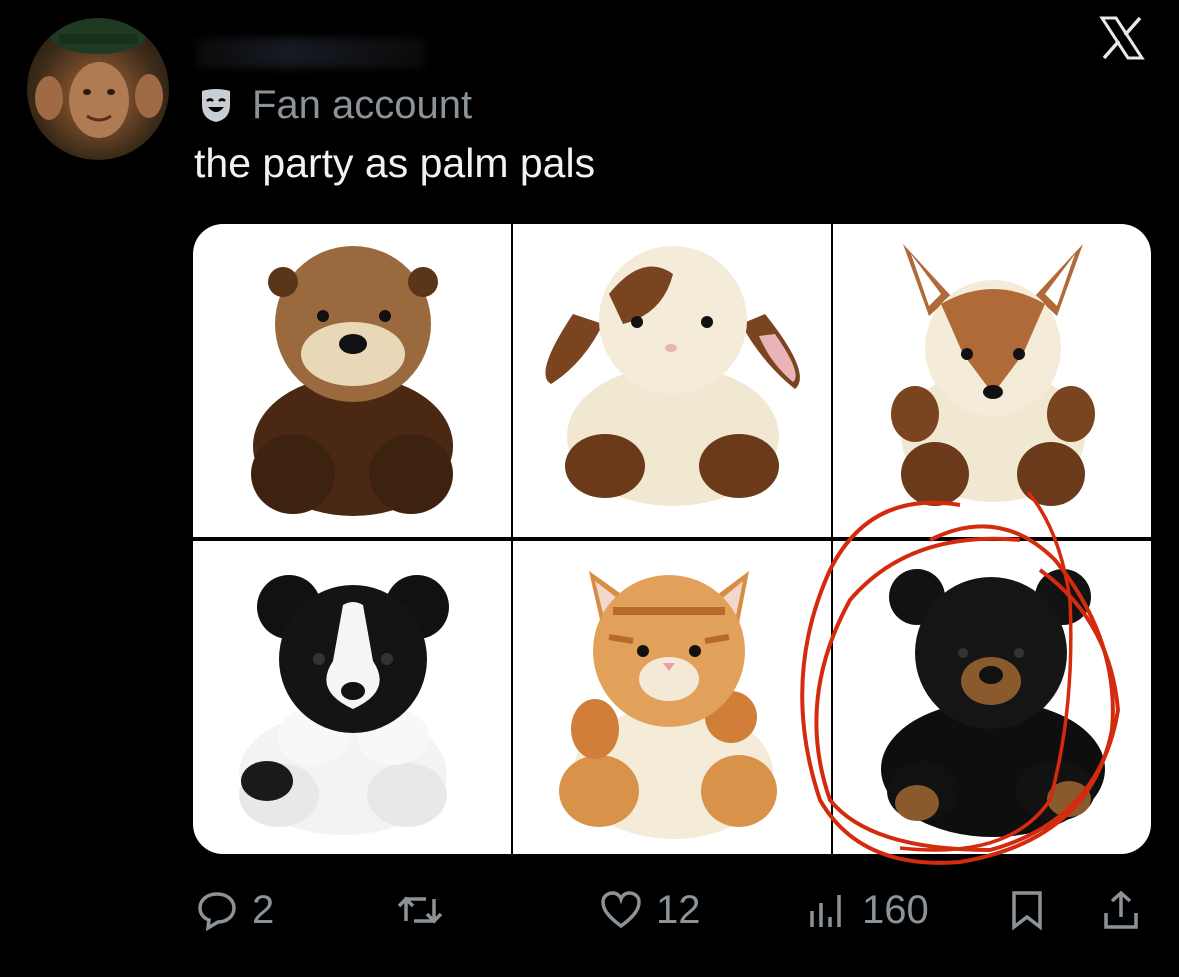  Describe the element at coordinates (395, 163) in the screenshot. I see `tweet-text: the party as palm pals` at that location.